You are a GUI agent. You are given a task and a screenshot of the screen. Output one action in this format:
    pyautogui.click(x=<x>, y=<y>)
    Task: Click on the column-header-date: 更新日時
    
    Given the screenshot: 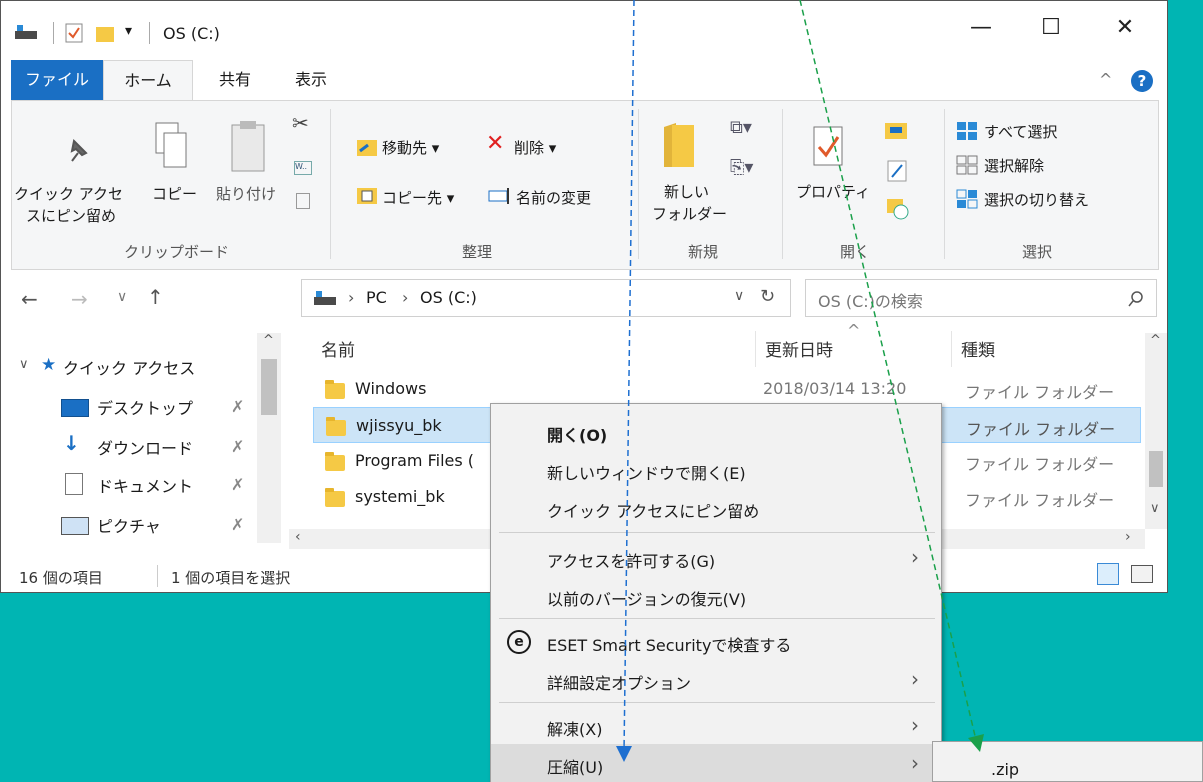 What is the action you would take?
    pyautogui.click(x=799, y=348)
    